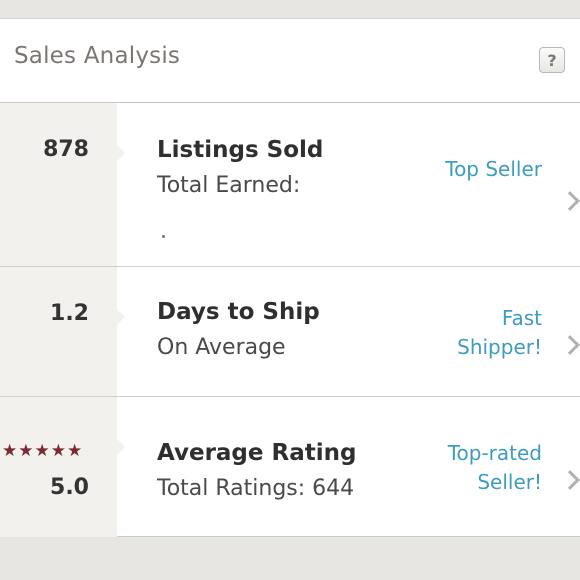  I want to click on top-rated-seller-badge: Top-rated Seller!, so click(495, 468).